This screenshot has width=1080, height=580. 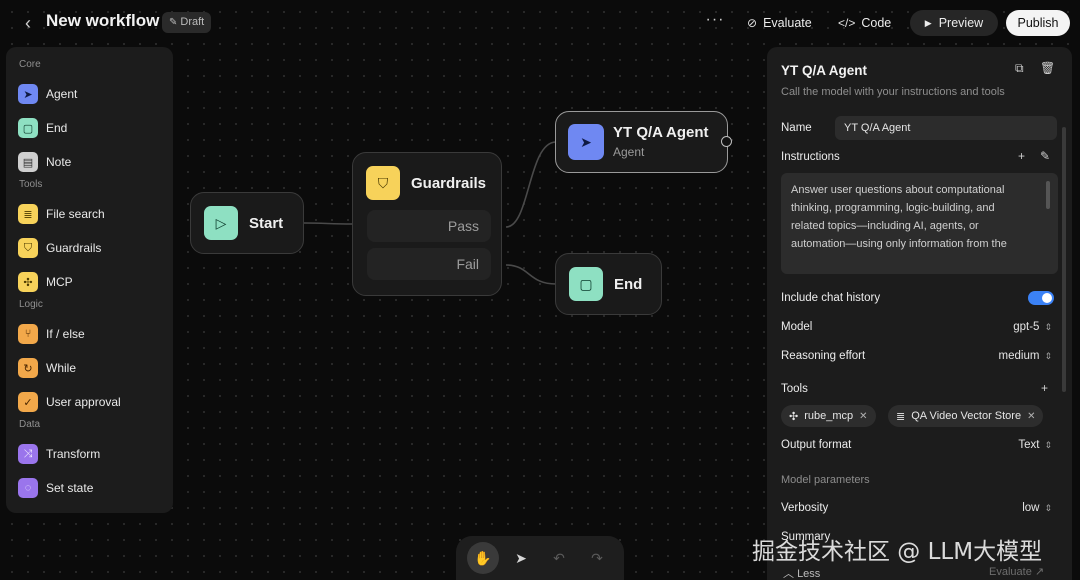 What do you see at coordinates (954, 23) in the screenshot?
I see `preview-button: ▶ Preview` at bounding box center [954, 23].